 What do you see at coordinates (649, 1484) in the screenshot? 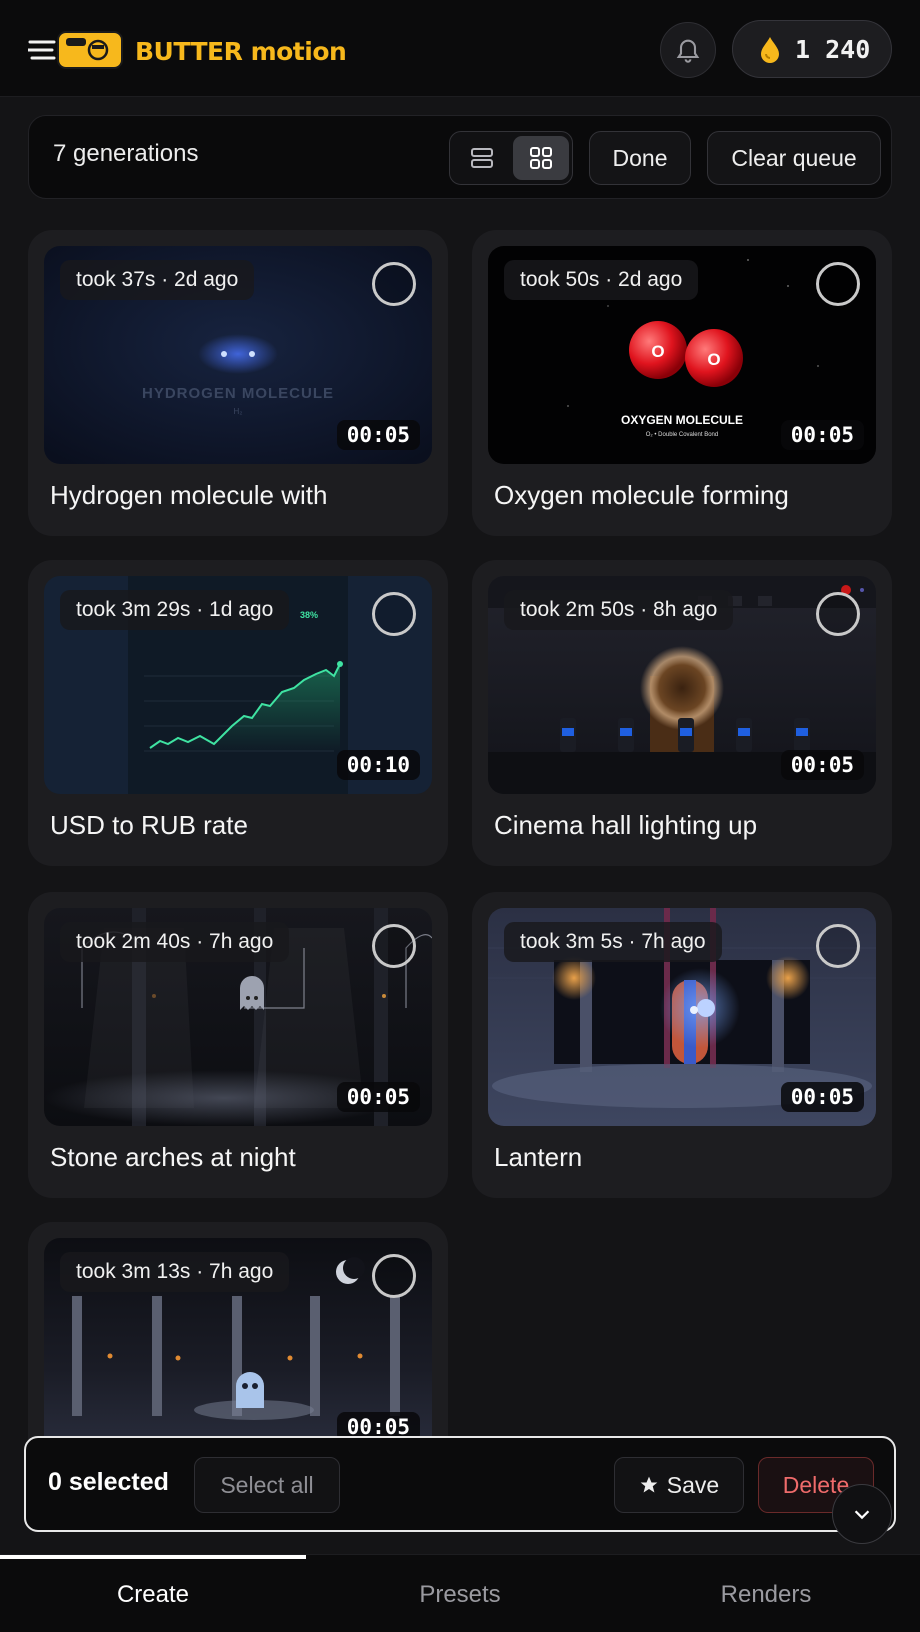
I see `star-icon` at bounding box center [649, 1484].